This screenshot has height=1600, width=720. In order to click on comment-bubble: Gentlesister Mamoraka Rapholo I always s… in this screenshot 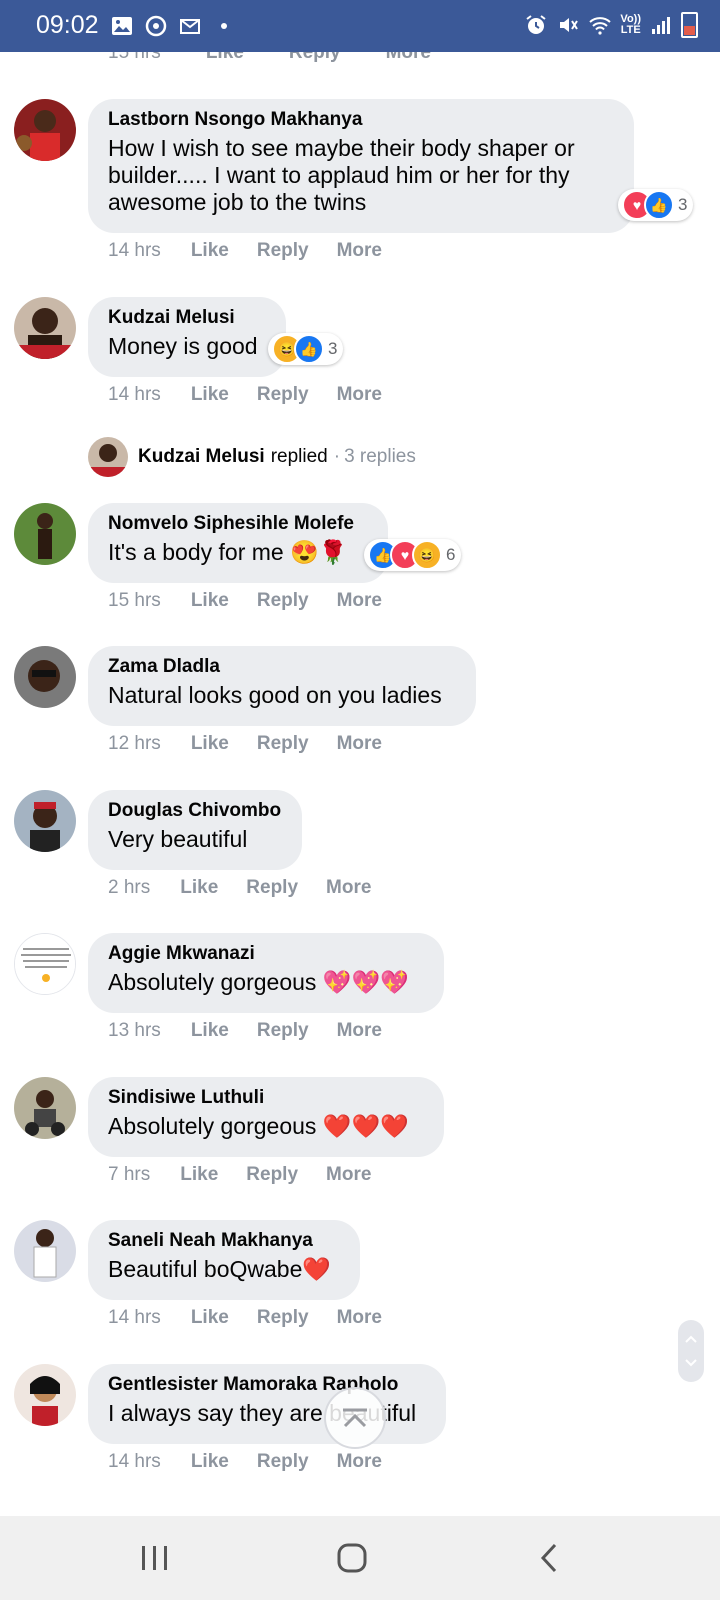, I will do `click(267, 1404)`.